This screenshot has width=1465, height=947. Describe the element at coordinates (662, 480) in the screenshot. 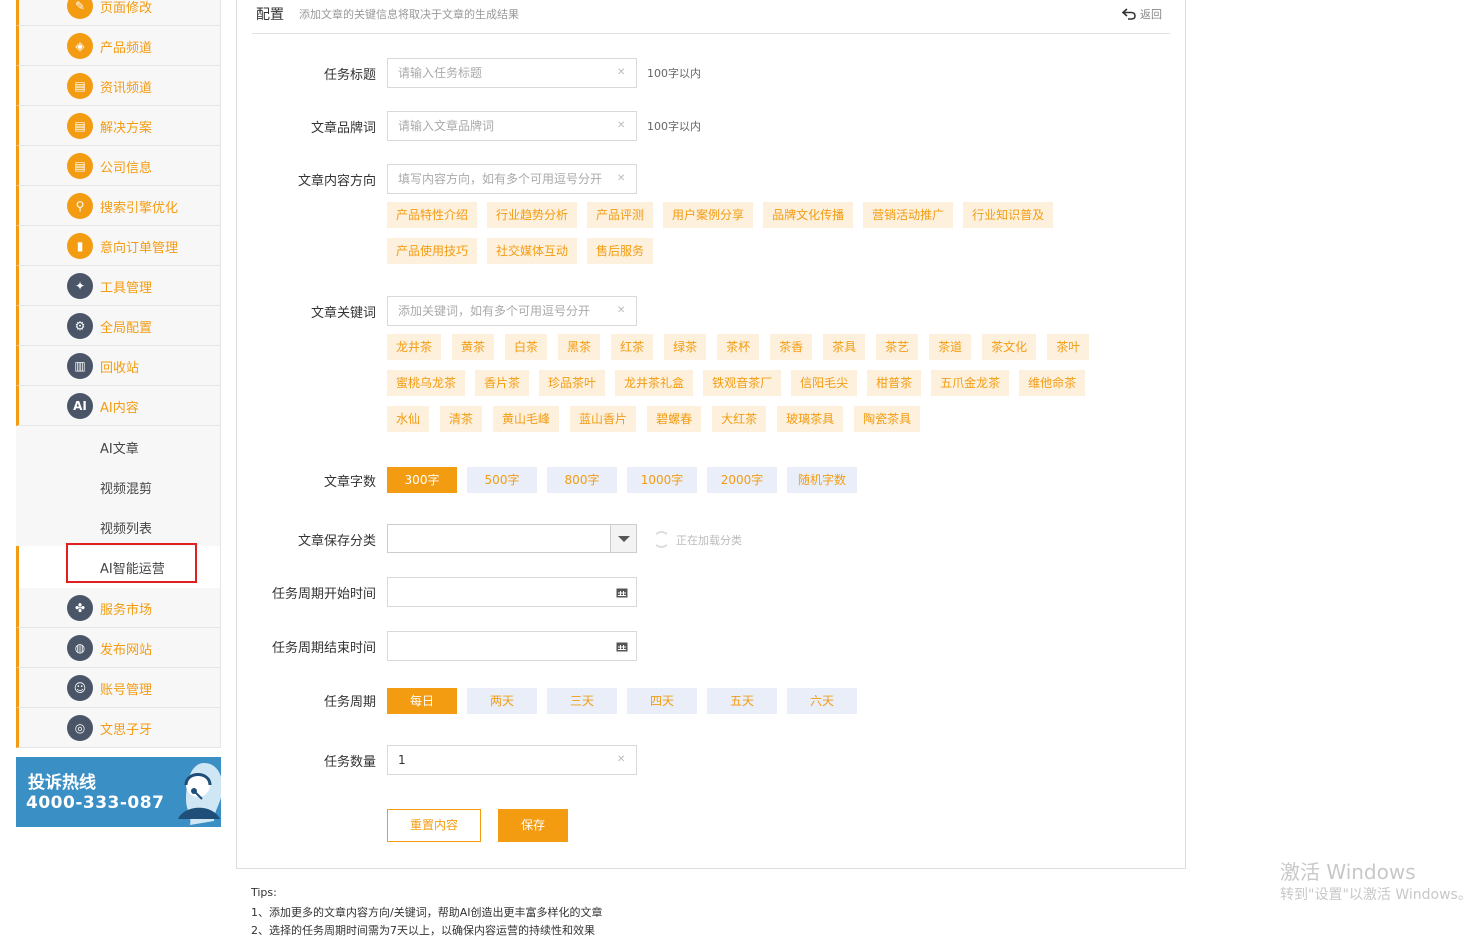

I see `word-count-option: 1000字` at that location.